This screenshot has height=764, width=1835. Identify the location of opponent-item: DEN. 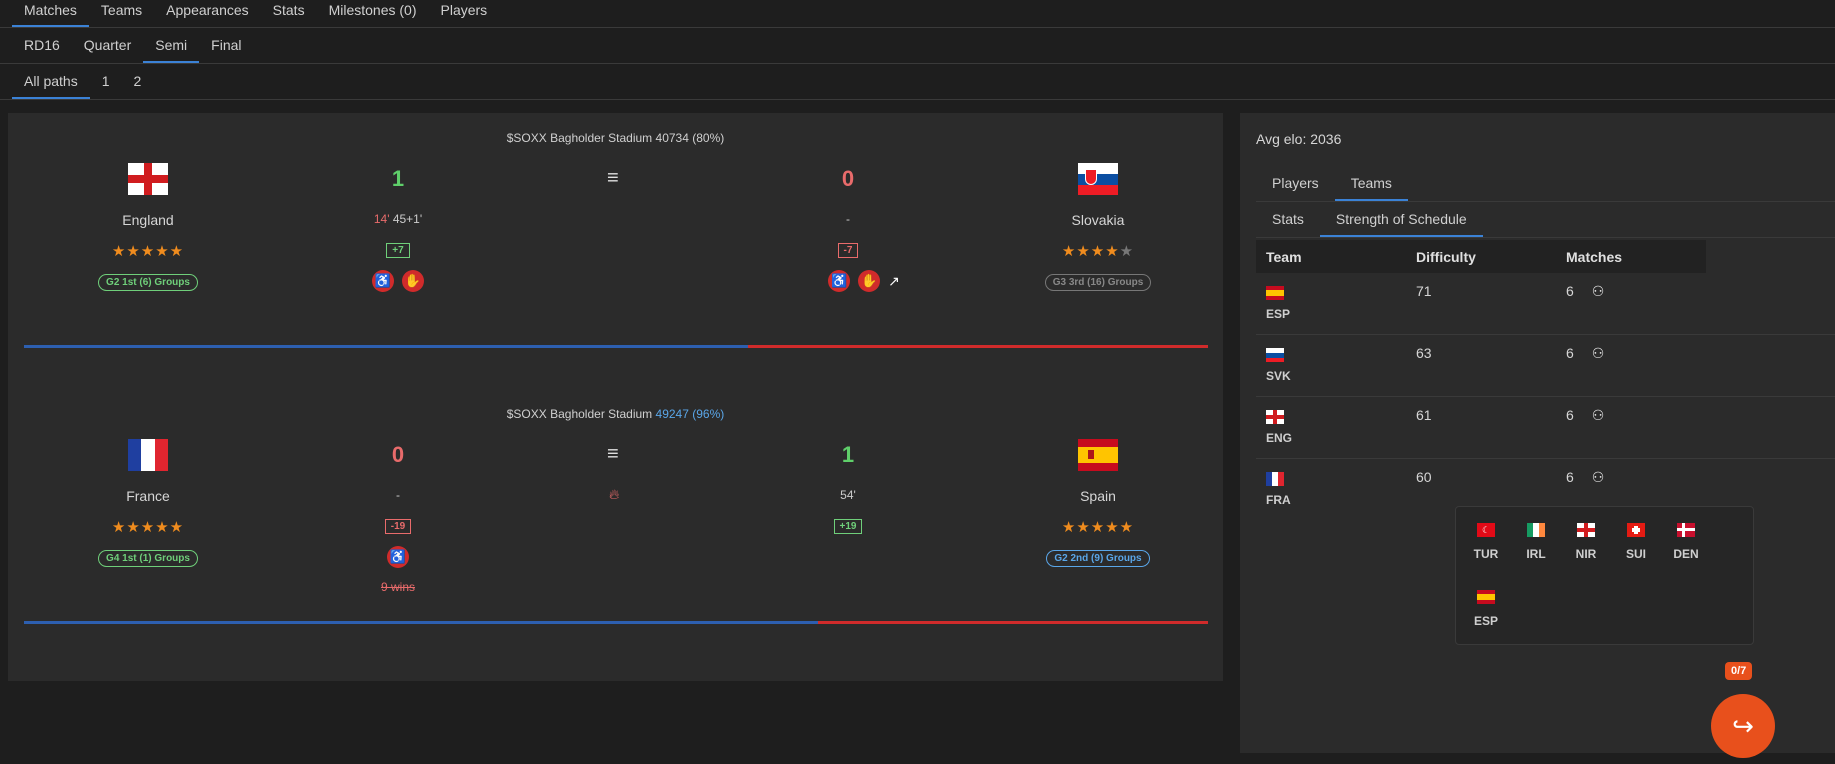
(1686, 543).